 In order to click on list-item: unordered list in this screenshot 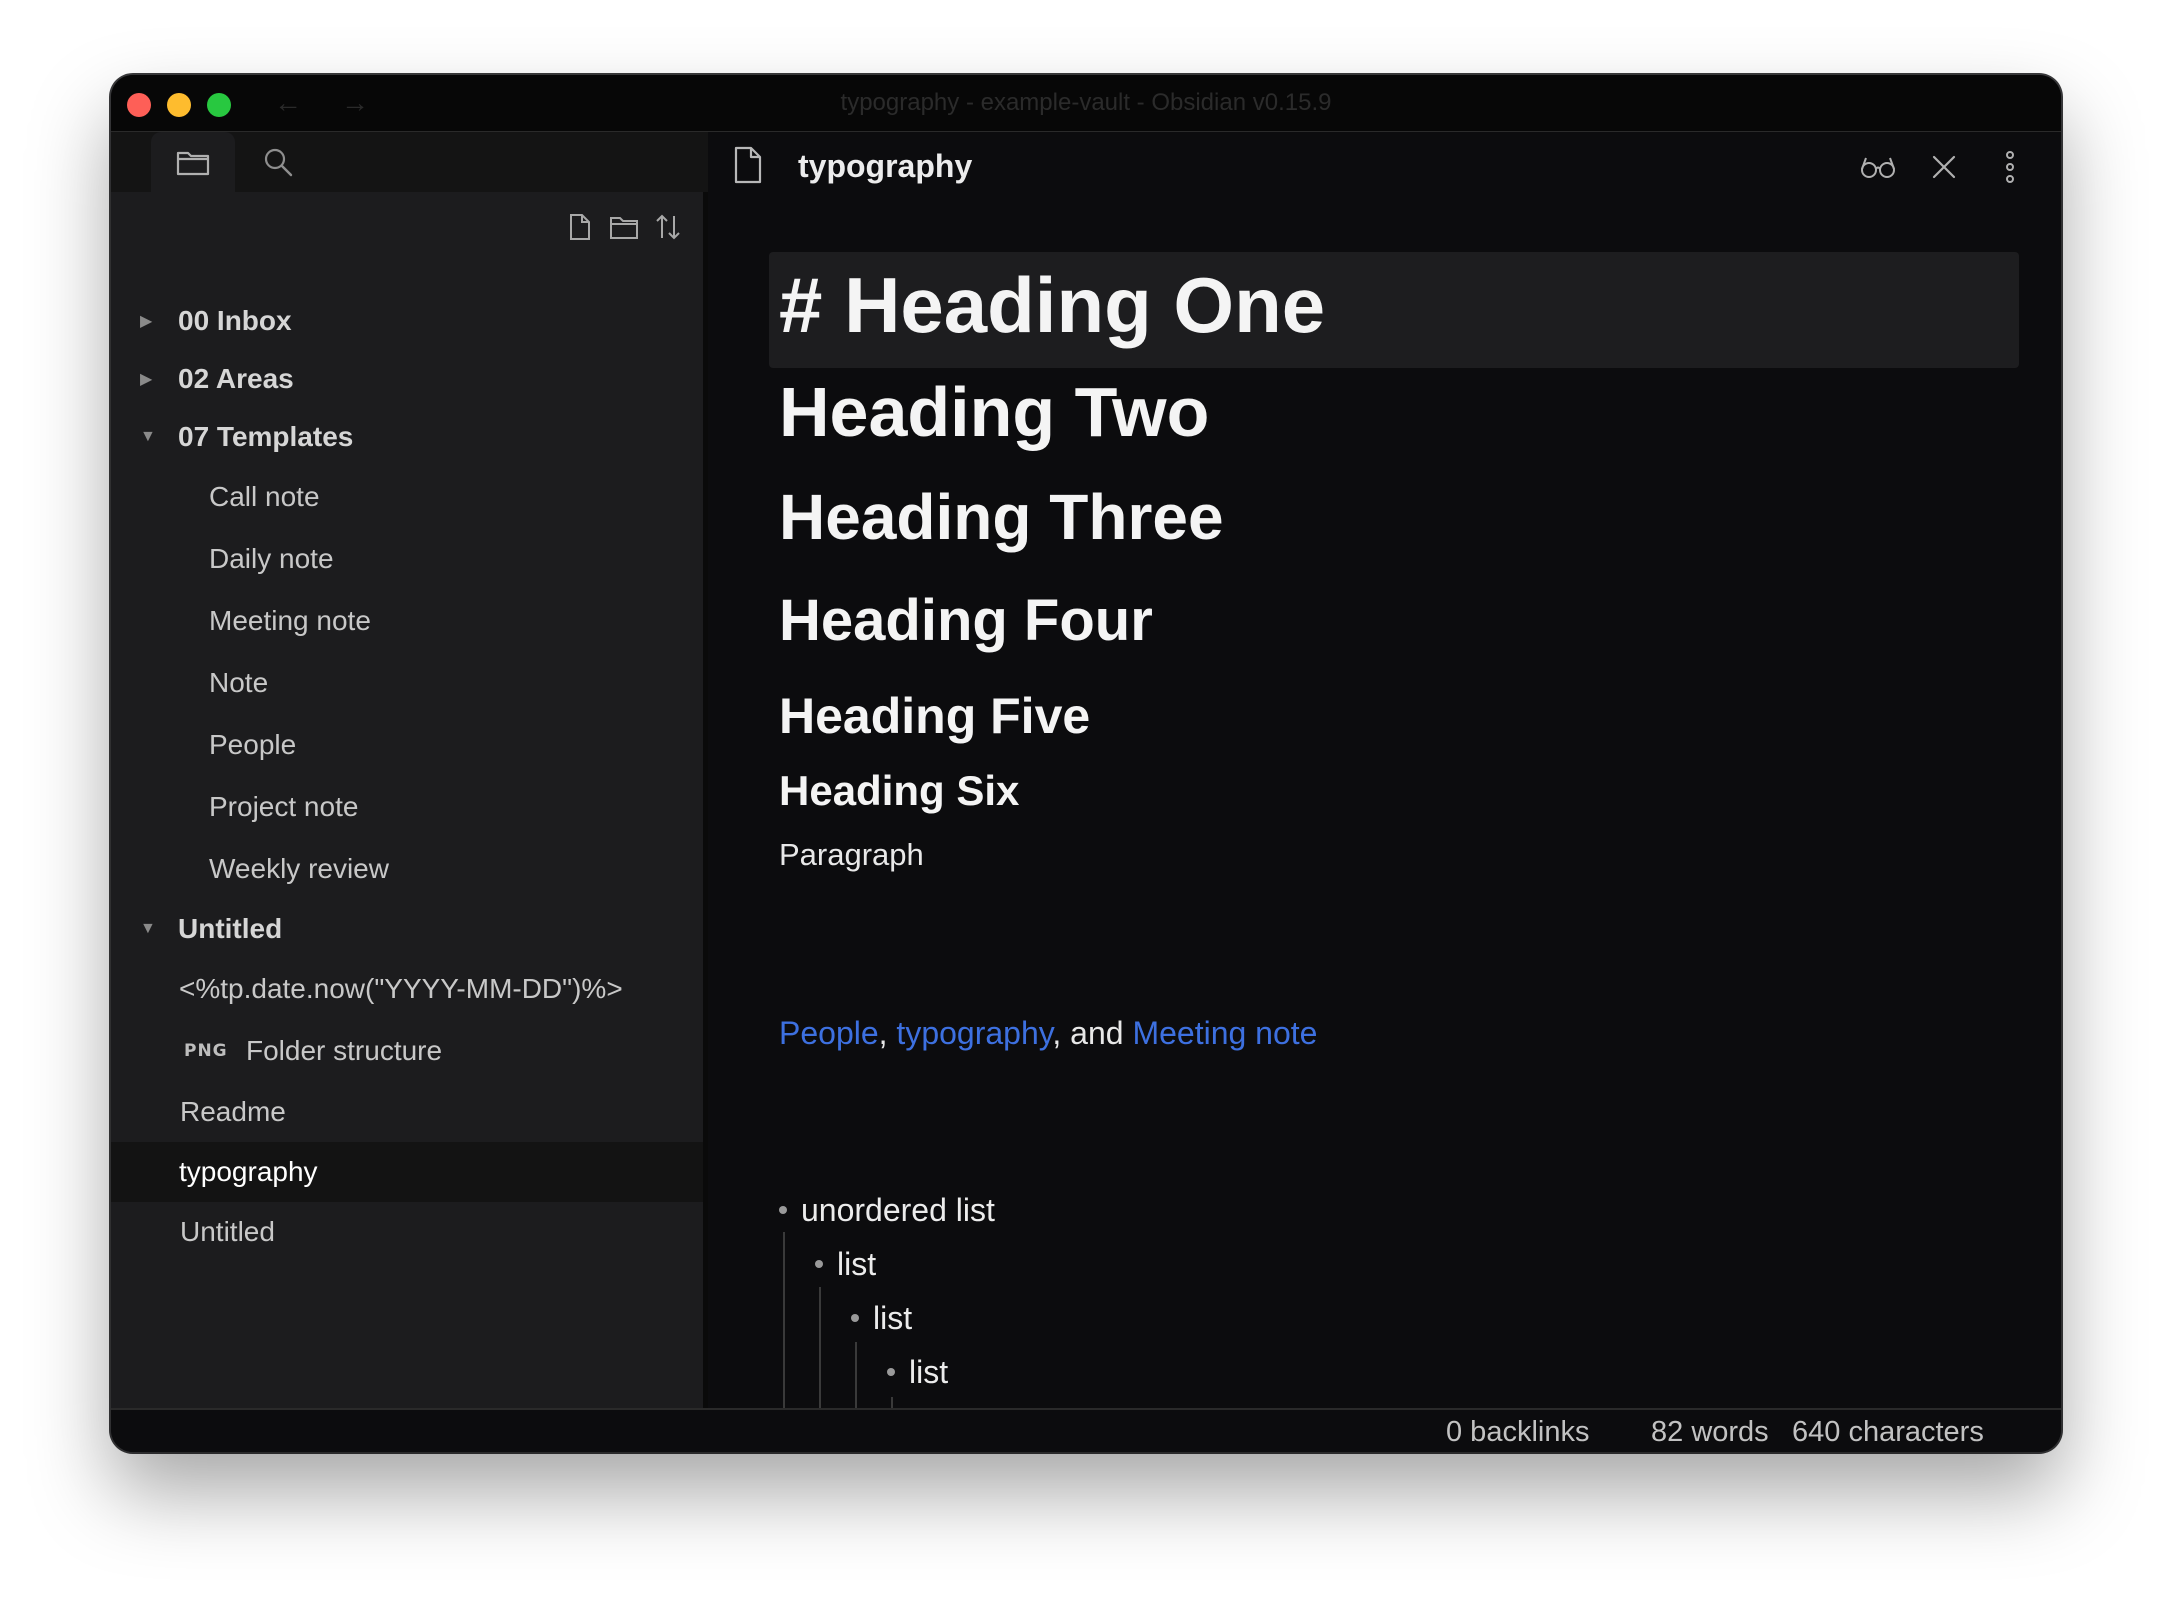, I will do `click(887, 1210)`.